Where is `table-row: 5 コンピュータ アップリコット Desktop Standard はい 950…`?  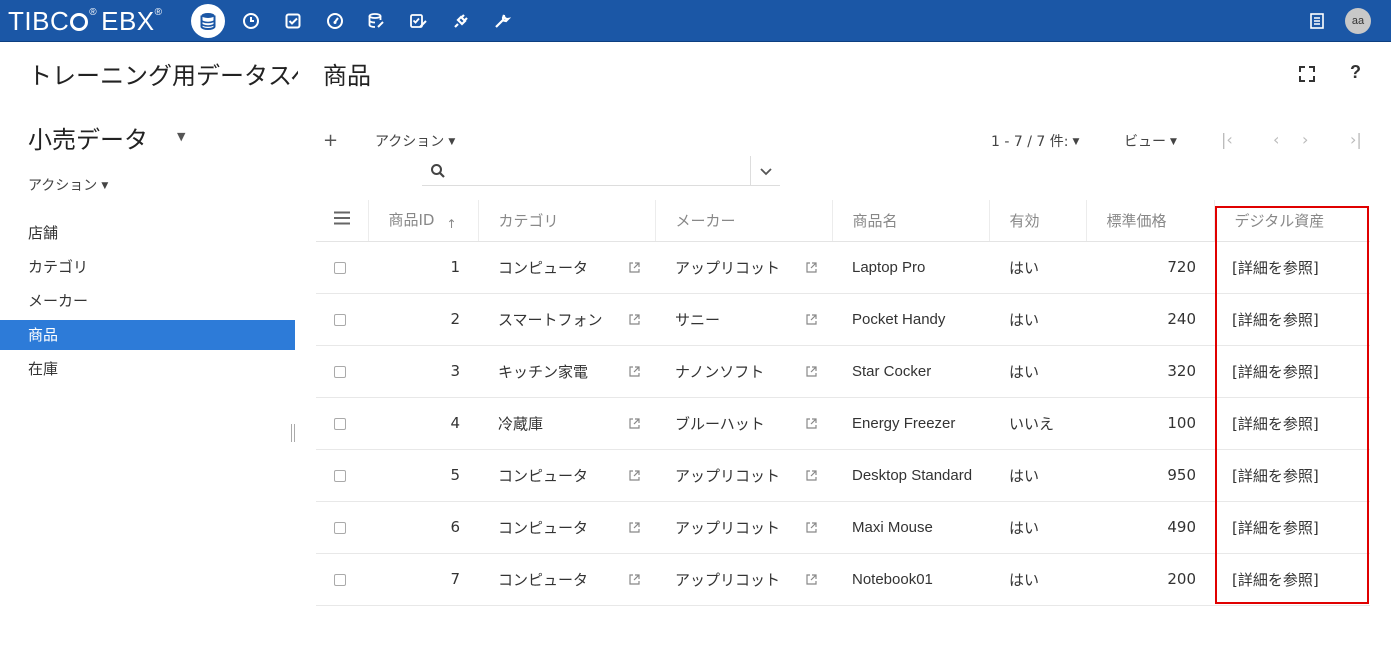
table-row: 5 コンピュータ アップリコット Desktop Standard はい 950… is located at coordinates (843, 475).